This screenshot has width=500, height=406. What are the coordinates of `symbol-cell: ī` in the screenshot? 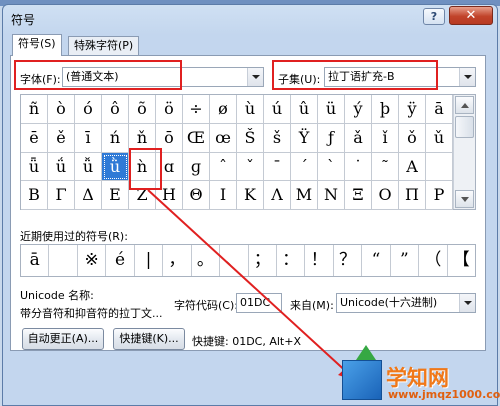 It's located at (88, 138).